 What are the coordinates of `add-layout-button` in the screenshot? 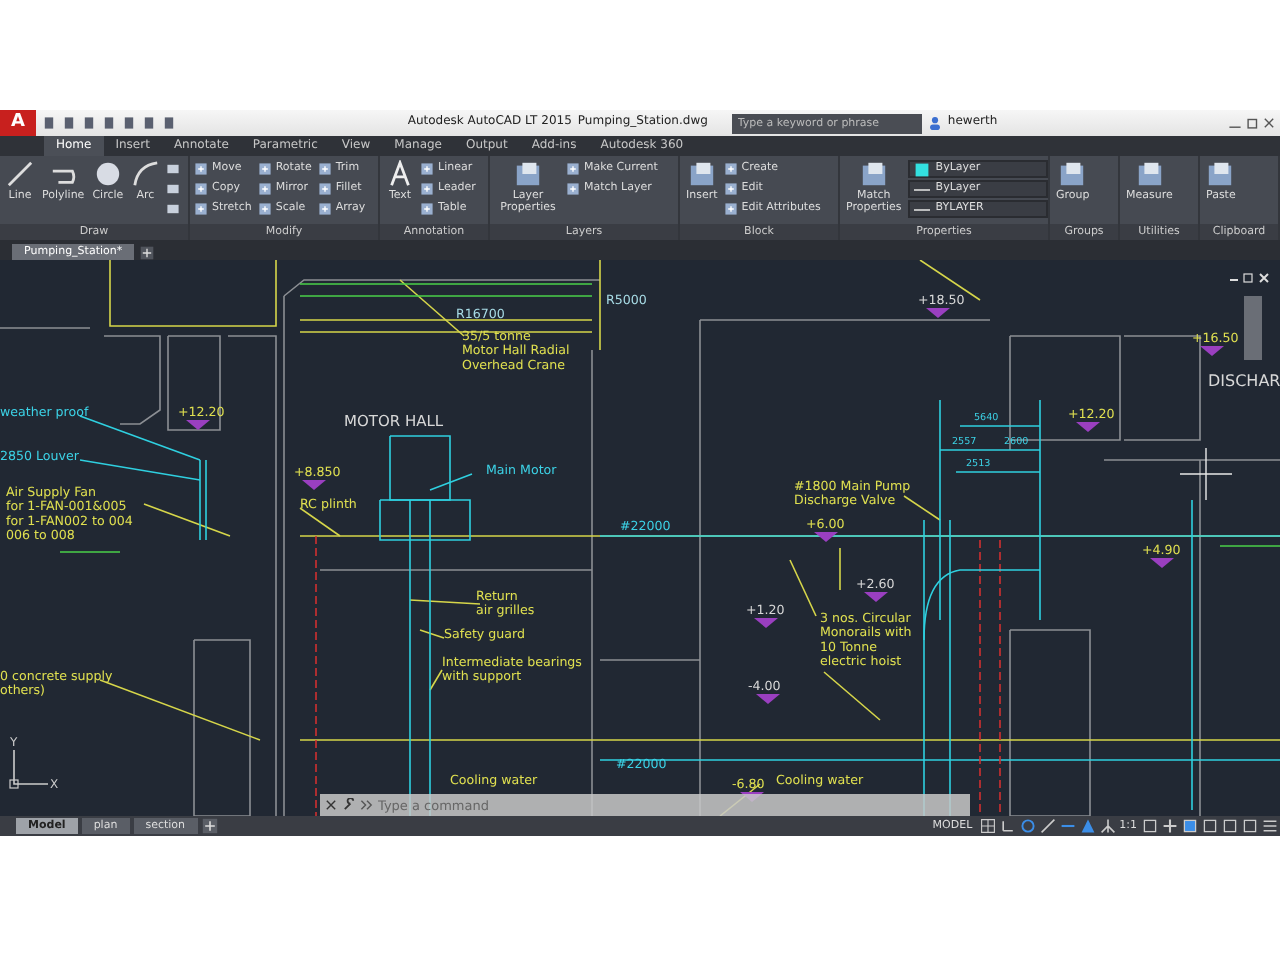 It's located at (209, 826).